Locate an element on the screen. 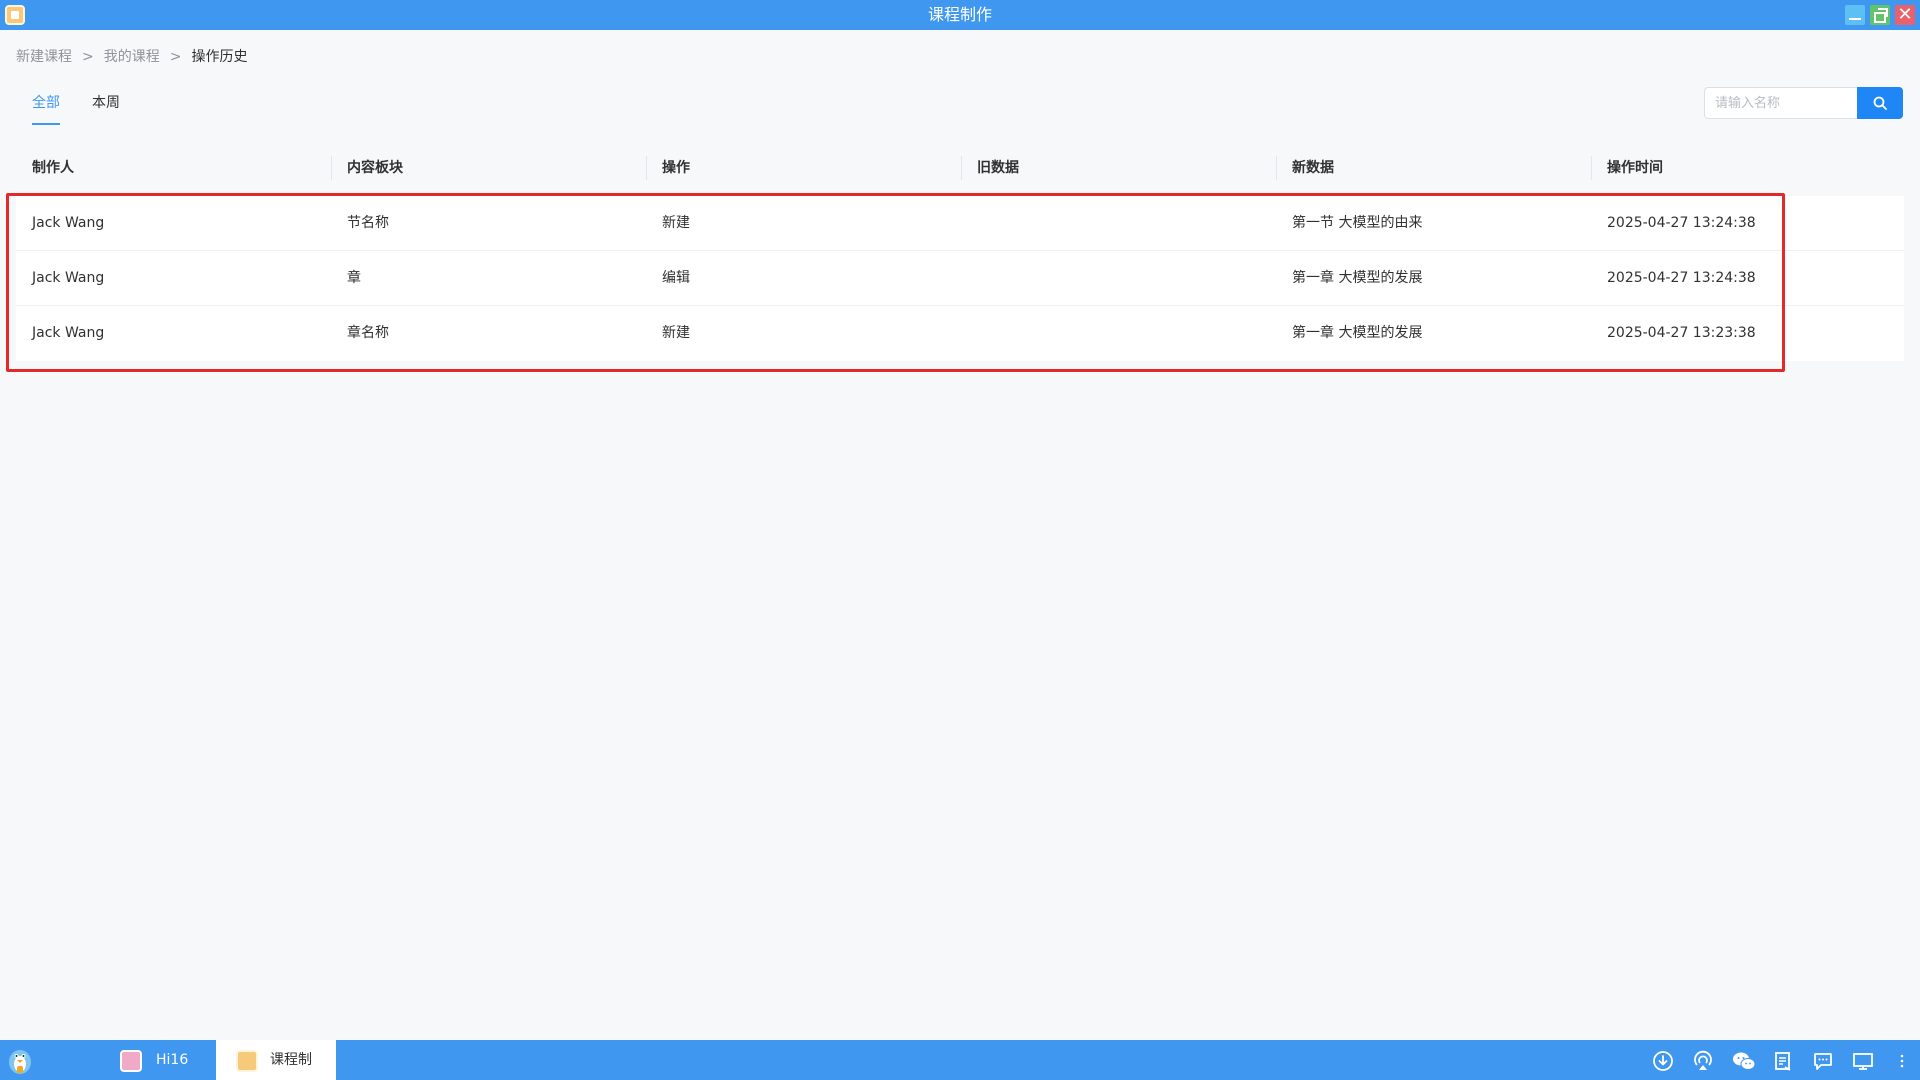  chat-icon is located at coordinates (1823, 1061).